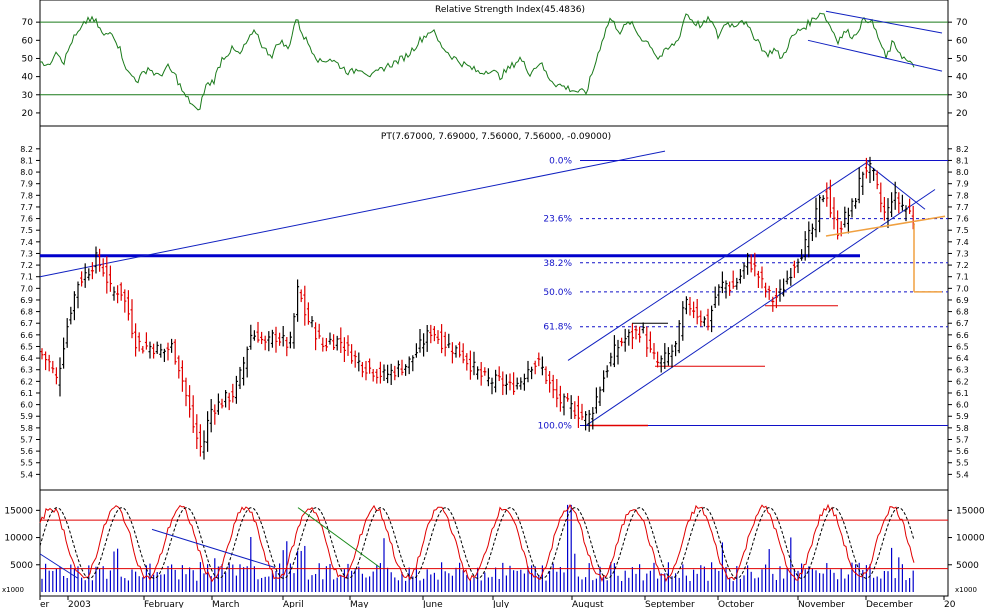 This screenshot has height=608, width=994. Describe the element at coordinates (501, 604) in the screenshot. I see `x-tick-label: July` at that location.